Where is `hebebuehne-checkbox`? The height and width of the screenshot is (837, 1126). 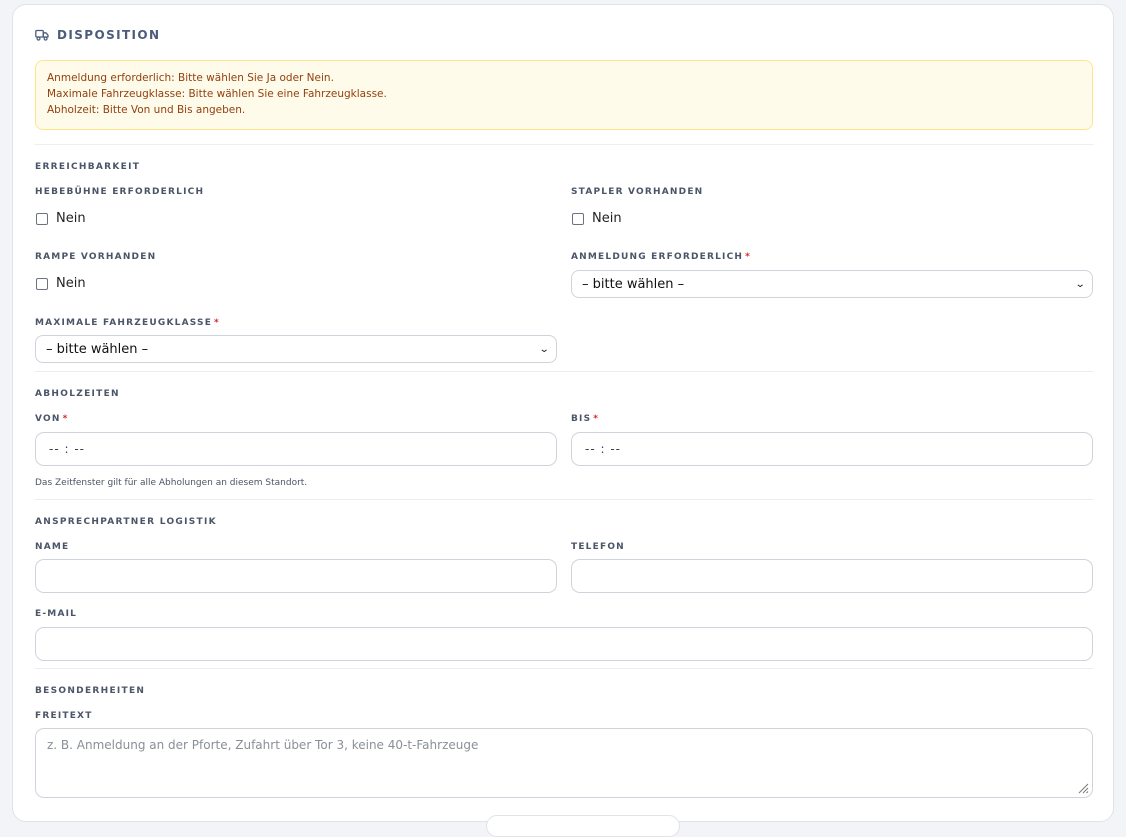 hebebuehne-checkbox is located at coordinates (42, 218).